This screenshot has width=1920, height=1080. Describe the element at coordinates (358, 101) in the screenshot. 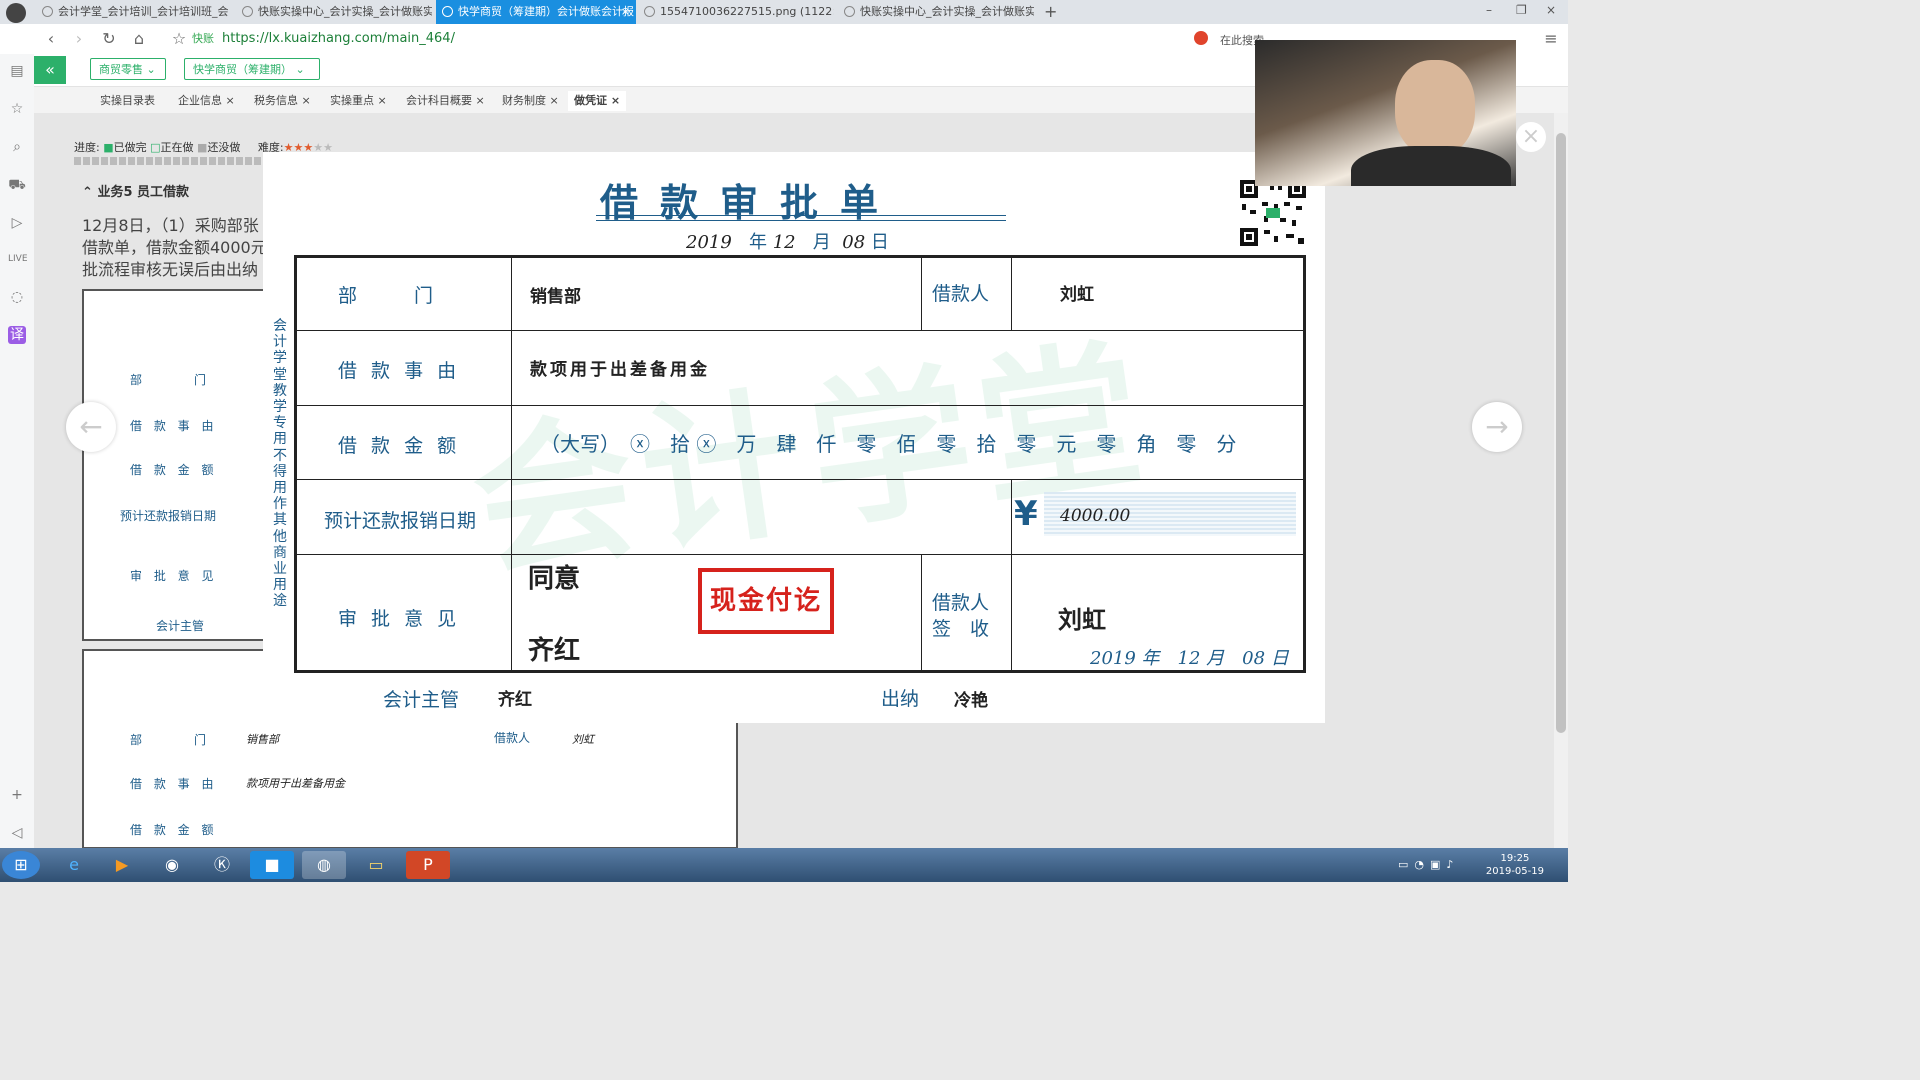

I see `tab-key-points: 实操重点 ×` at that location.